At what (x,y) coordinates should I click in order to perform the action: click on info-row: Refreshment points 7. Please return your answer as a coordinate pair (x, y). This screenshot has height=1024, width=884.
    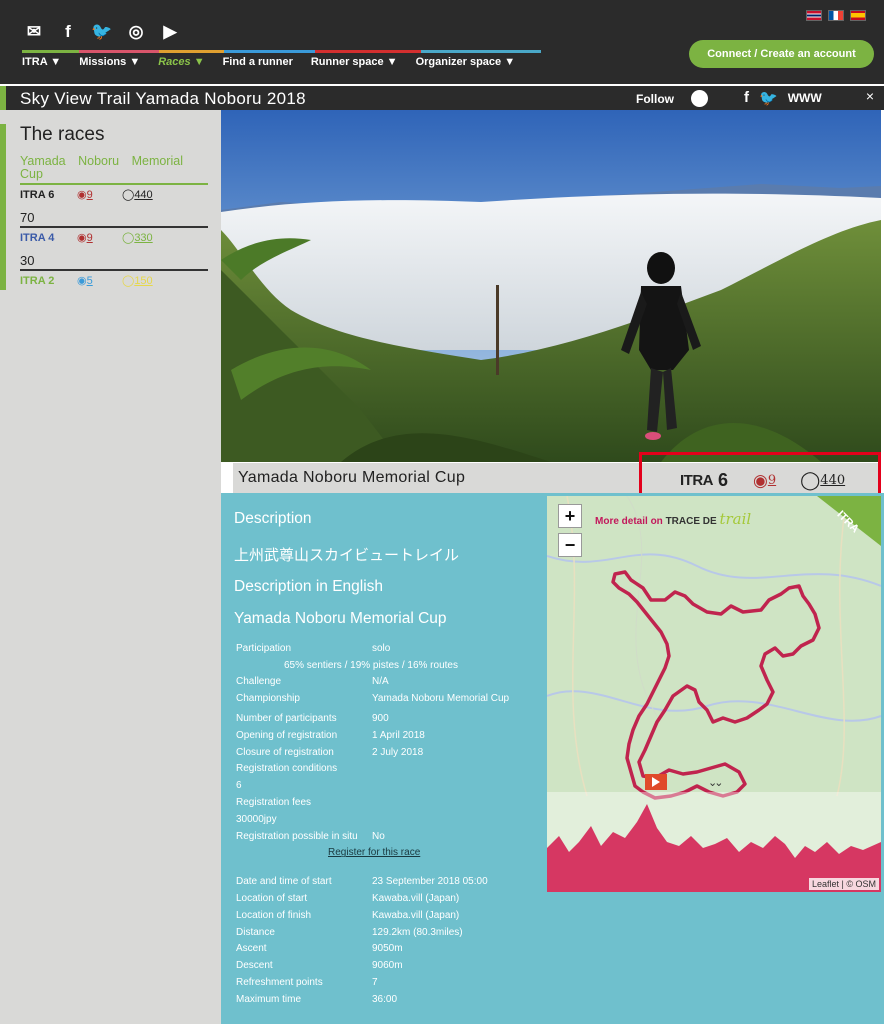
    Looking at the image, I should click on (372, 982).